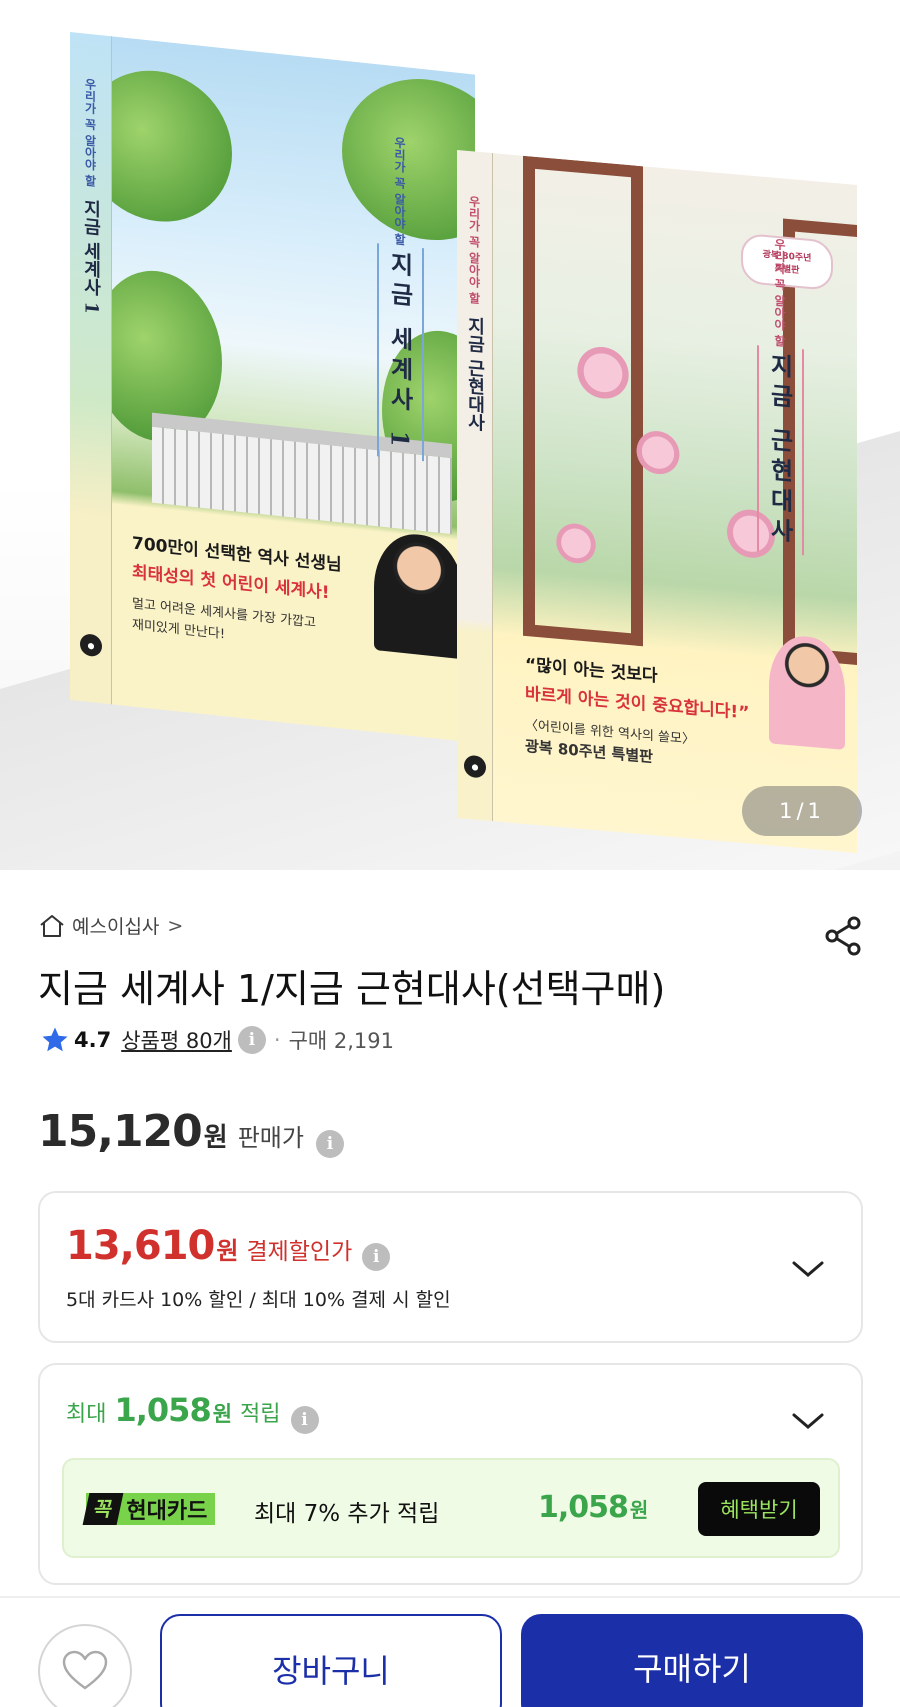 The width and height of the screenshot is (900, 1707). Describe the element at coordinates (352, 989) in the screenshot. I see `product-title: 지금 세계사 1/지금 근현대사(선택구매)` at that location.